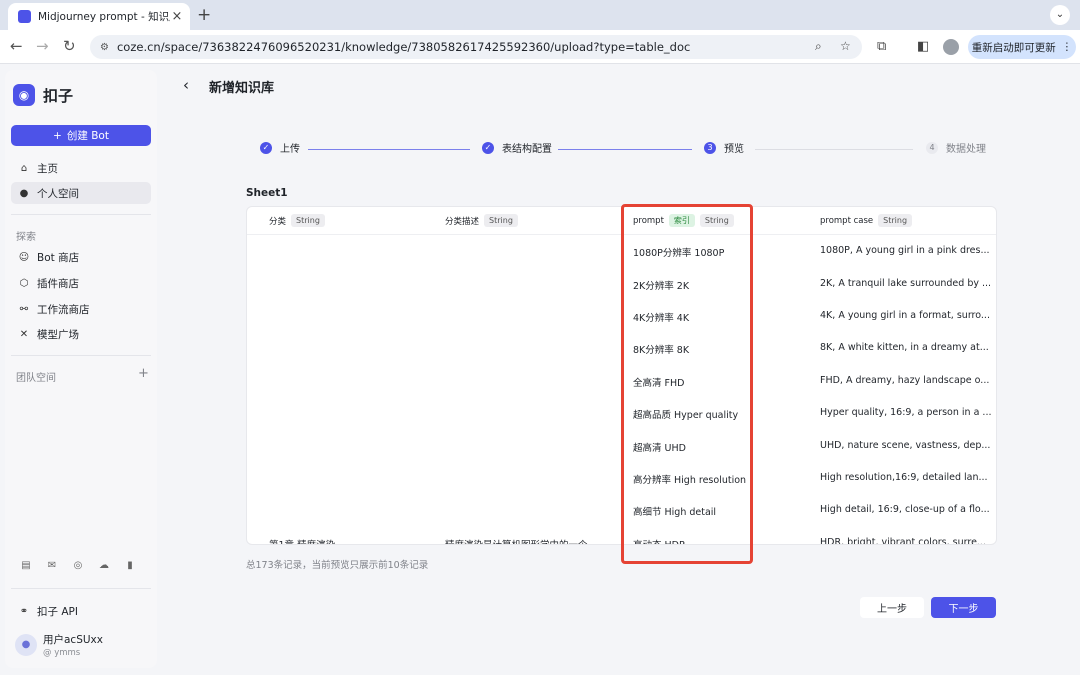 Image resolution: width=1080 pixels, height=675 pixels. What do you see at coordinates (47, 168) in the screenshot?
I see `sidebar-item-label: 主页` at bounding box center [47, 168].